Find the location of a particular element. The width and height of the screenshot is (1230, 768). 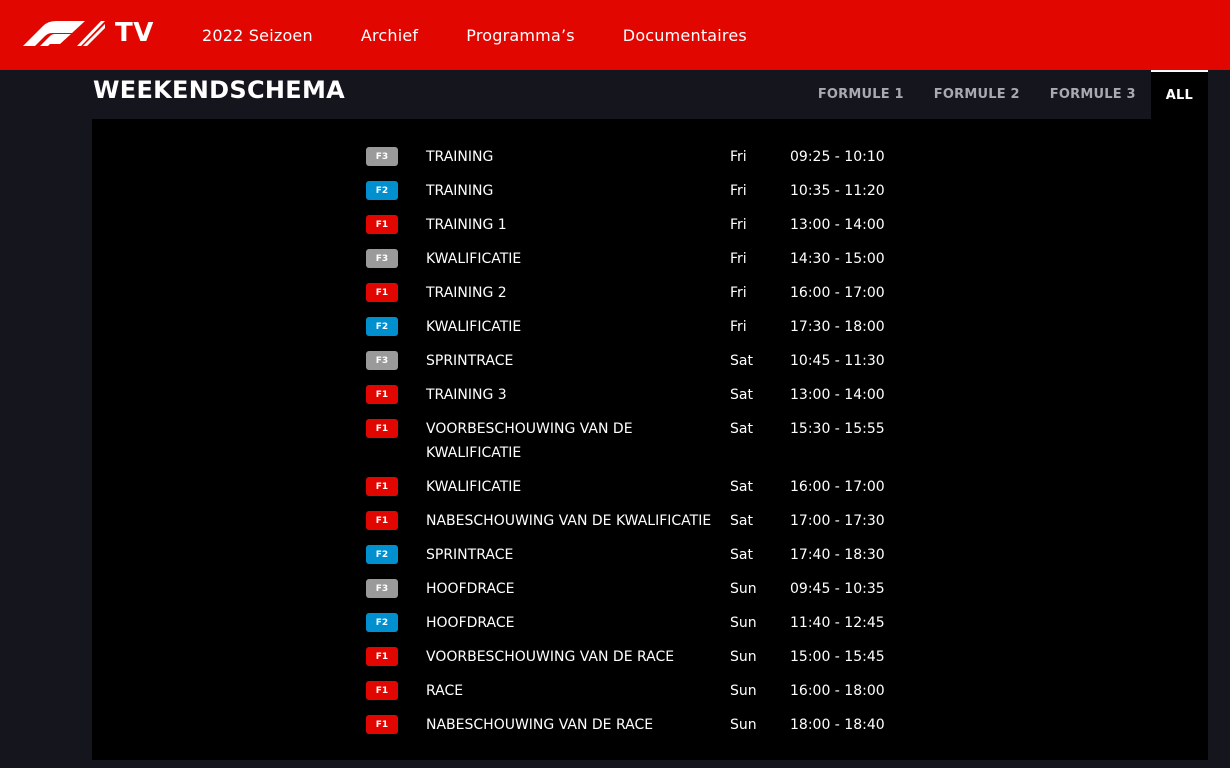

nav-item-archief: Archief is located at coordinates (389, 35).